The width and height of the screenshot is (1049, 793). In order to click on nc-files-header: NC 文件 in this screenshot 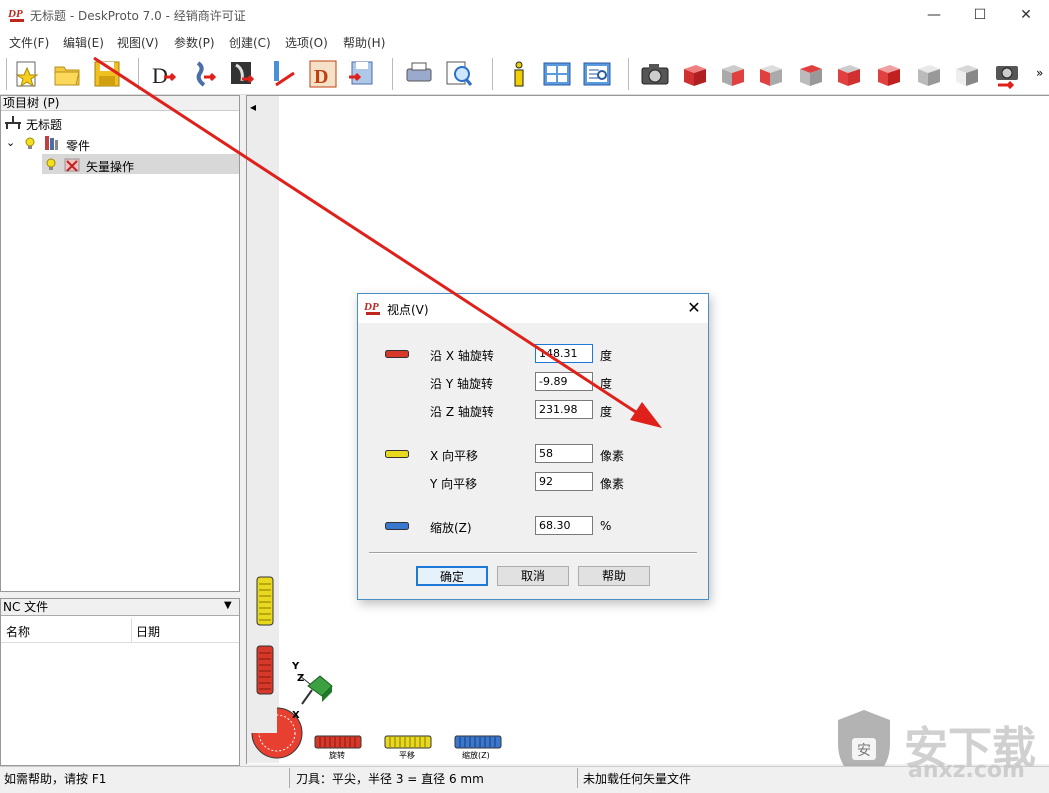, I will do `click(120, 607)`.